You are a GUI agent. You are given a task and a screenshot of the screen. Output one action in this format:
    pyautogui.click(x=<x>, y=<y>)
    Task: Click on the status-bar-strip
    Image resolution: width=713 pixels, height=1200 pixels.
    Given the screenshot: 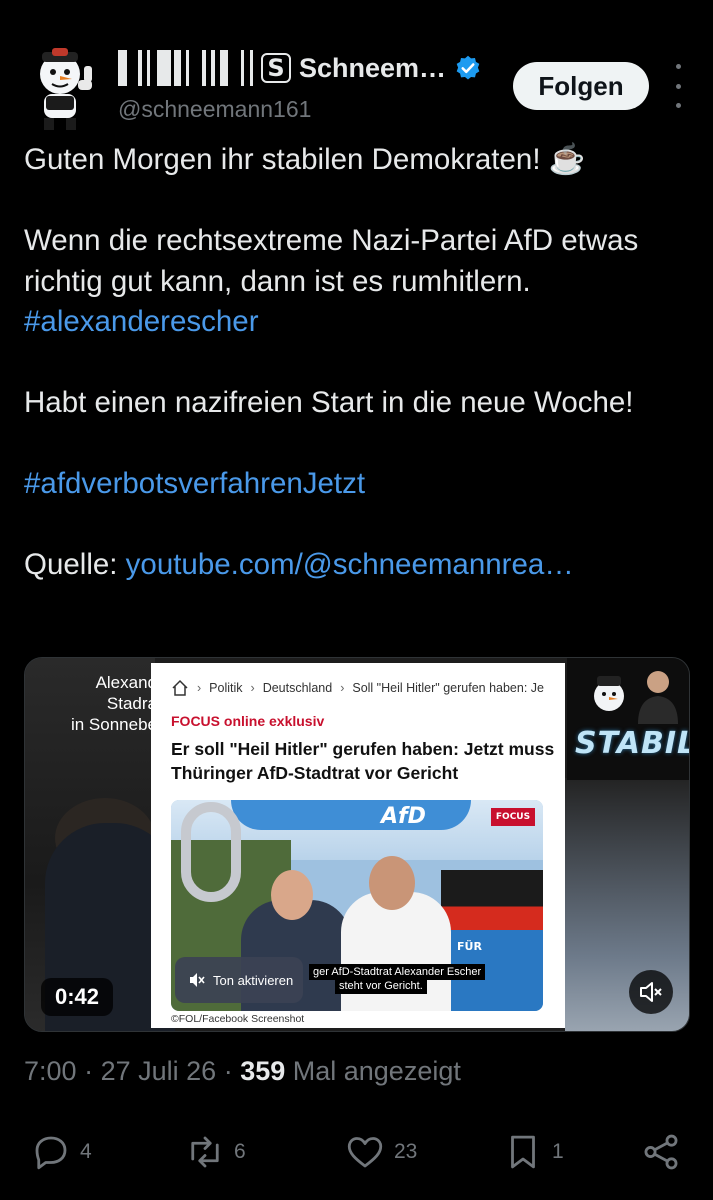 What is the action you would take?
    pyautogui.click(x=356, y=11)
    